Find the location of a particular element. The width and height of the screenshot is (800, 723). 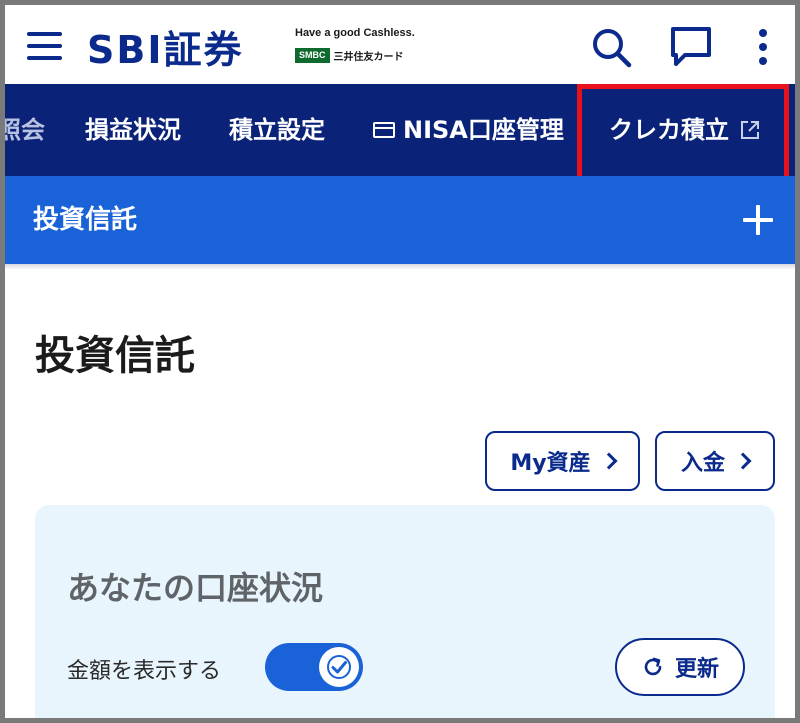

nav-item-credit-label: クレカ積立 is located at coordinates (669, 130).